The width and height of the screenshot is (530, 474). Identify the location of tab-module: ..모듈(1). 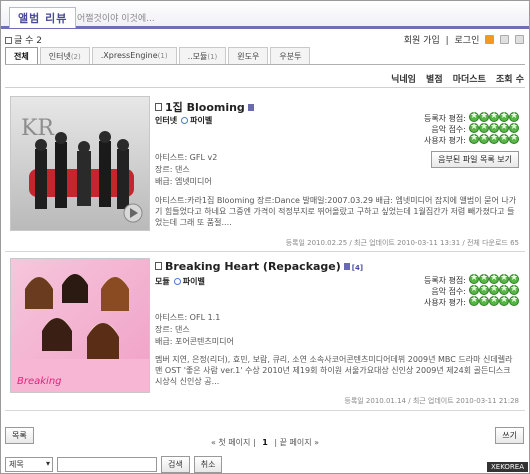
(202, 55).